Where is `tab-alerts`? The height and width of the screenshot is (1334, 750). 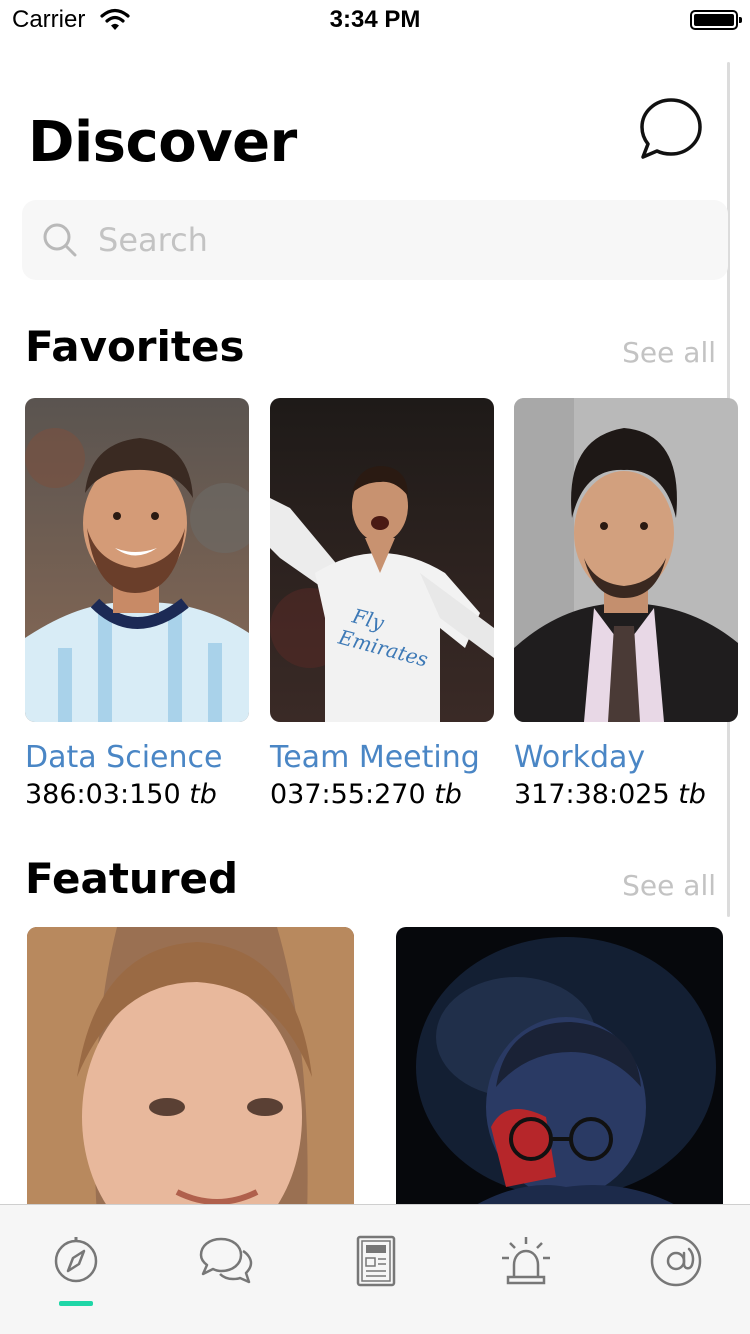 tab-alerts is located at coordinates (526, 1261).